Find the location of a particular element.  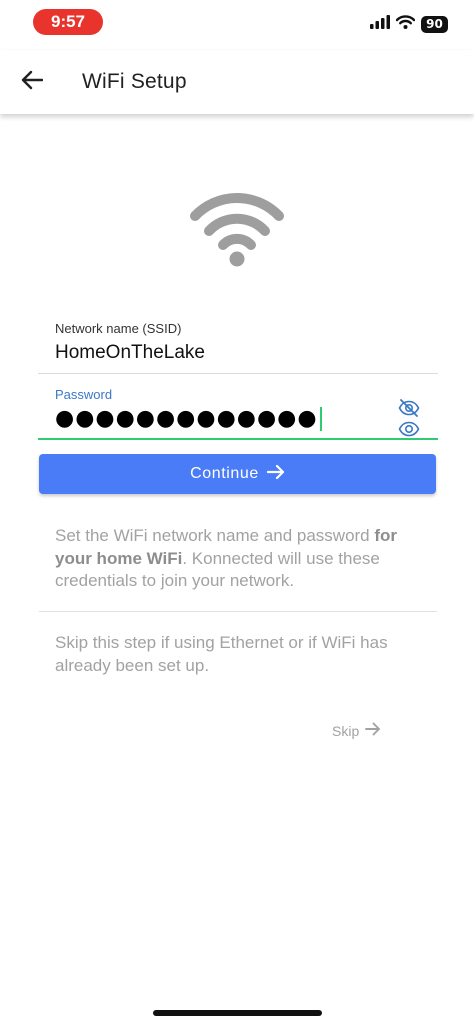

battery-icon: 90 is located at coordinates (434, 24).